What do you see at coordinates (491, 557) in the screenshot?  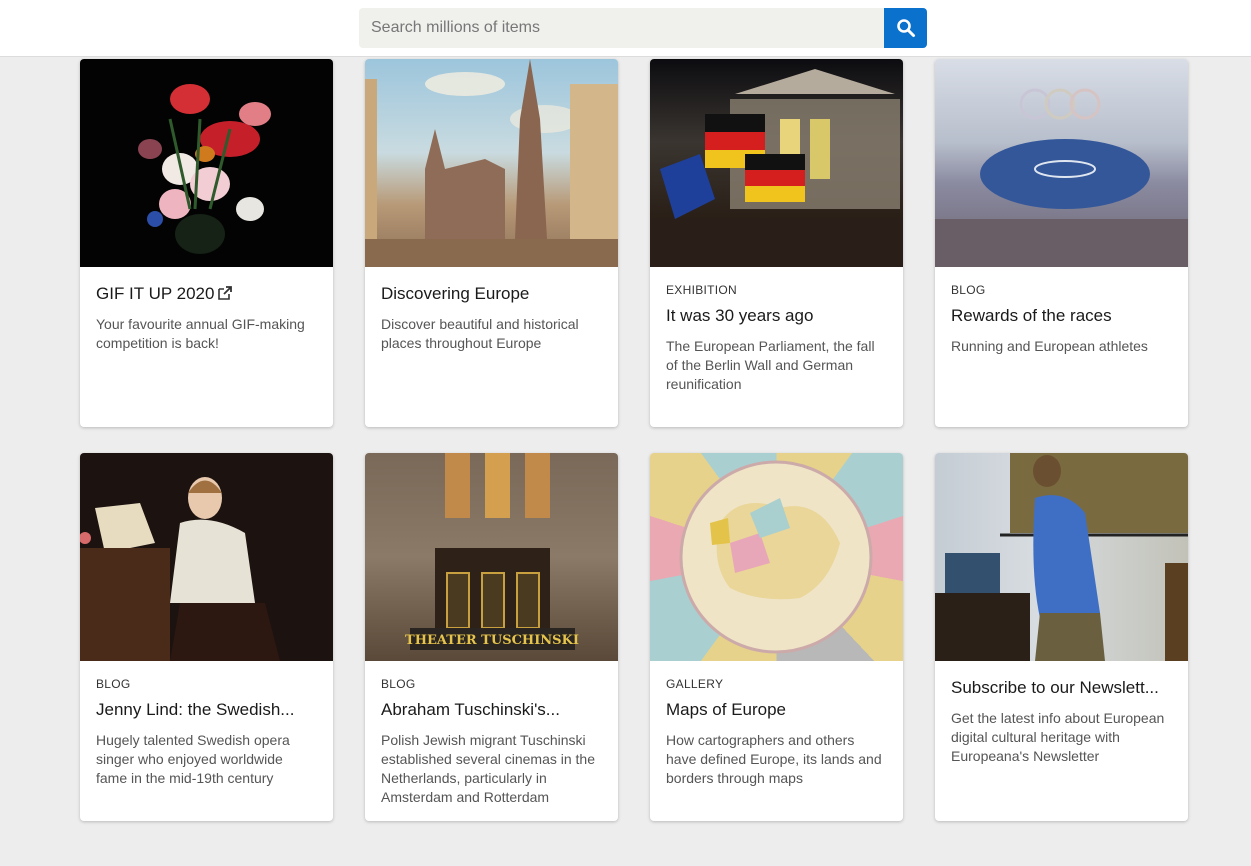 I see `card-image: THEATER TUSCHINSKI` at bounding box center [491, 557].